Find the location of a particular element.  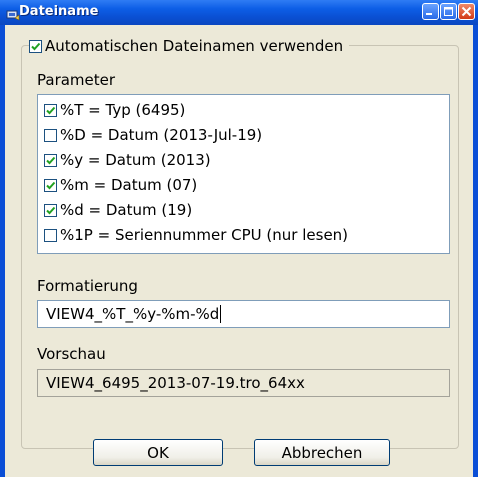

formatting-value: VIEW4_%T_%y-%m-%d is located at coordinates (133, 314).